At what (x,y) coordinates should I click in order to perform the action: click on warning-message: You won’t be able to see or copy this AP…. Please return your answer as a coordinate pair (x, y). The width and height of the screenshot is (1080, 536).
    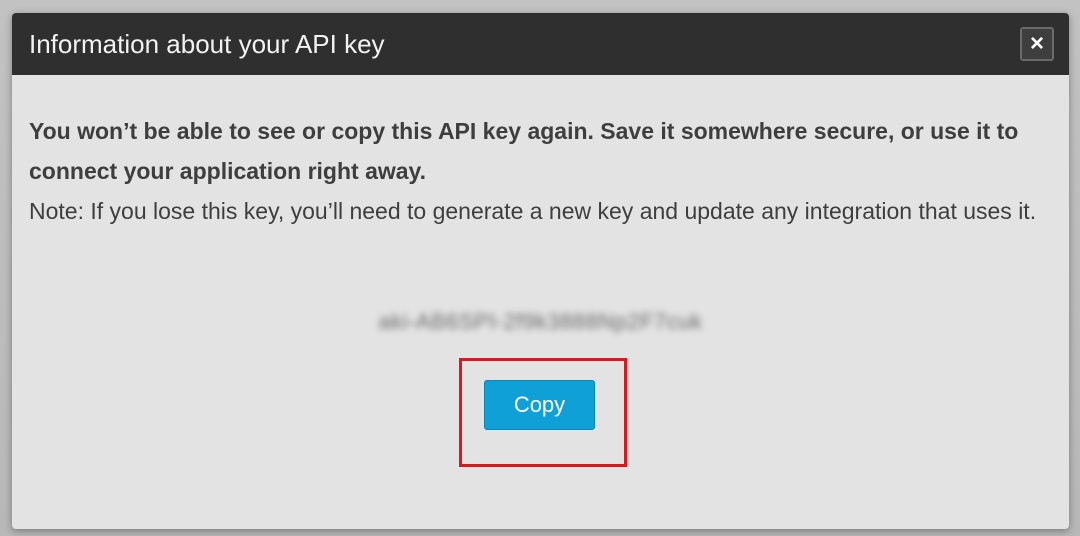
    Looking at the image, I should click on (524, 151).